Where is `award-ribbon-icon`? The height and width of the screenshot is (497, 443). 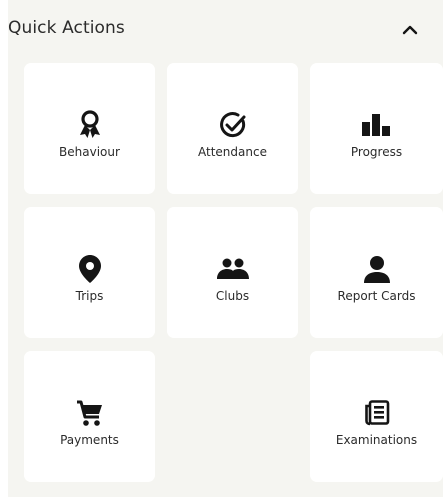
award-ribbon-icon is located at coordinates (90, 125).